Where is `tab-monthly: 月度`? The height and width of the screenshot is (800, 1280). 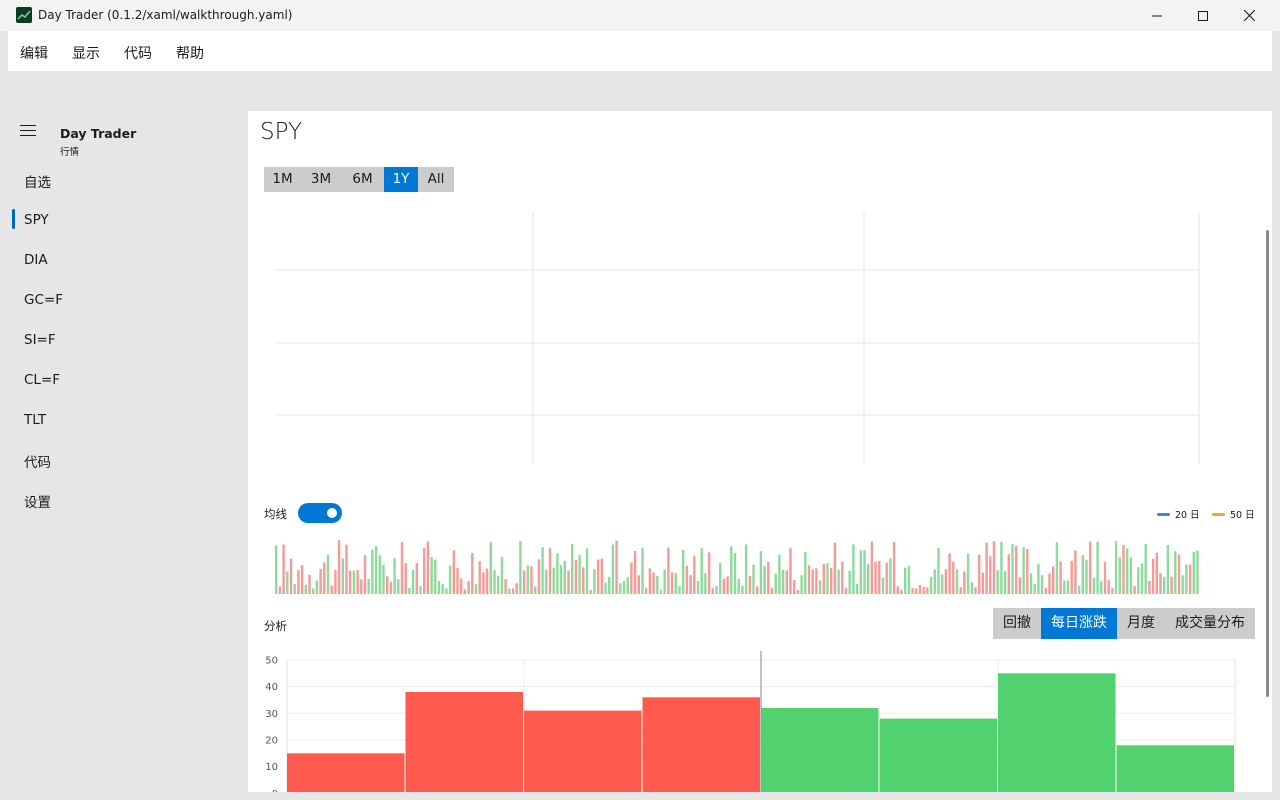 tab-monthly: 月度 is located at coordinates (1141, 623).